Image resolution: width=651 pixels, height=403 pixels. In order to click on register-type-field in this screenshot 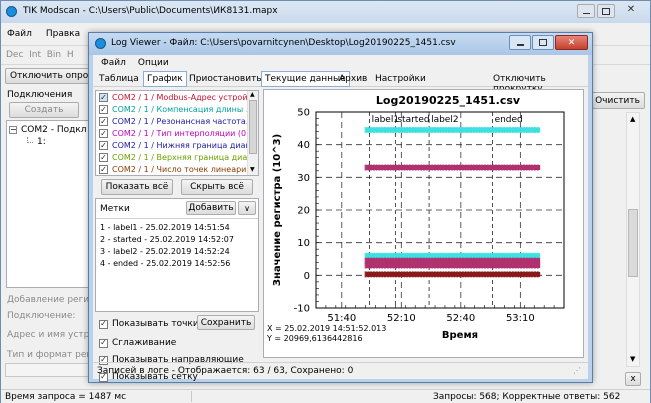, I will do `click(50, 370)`.